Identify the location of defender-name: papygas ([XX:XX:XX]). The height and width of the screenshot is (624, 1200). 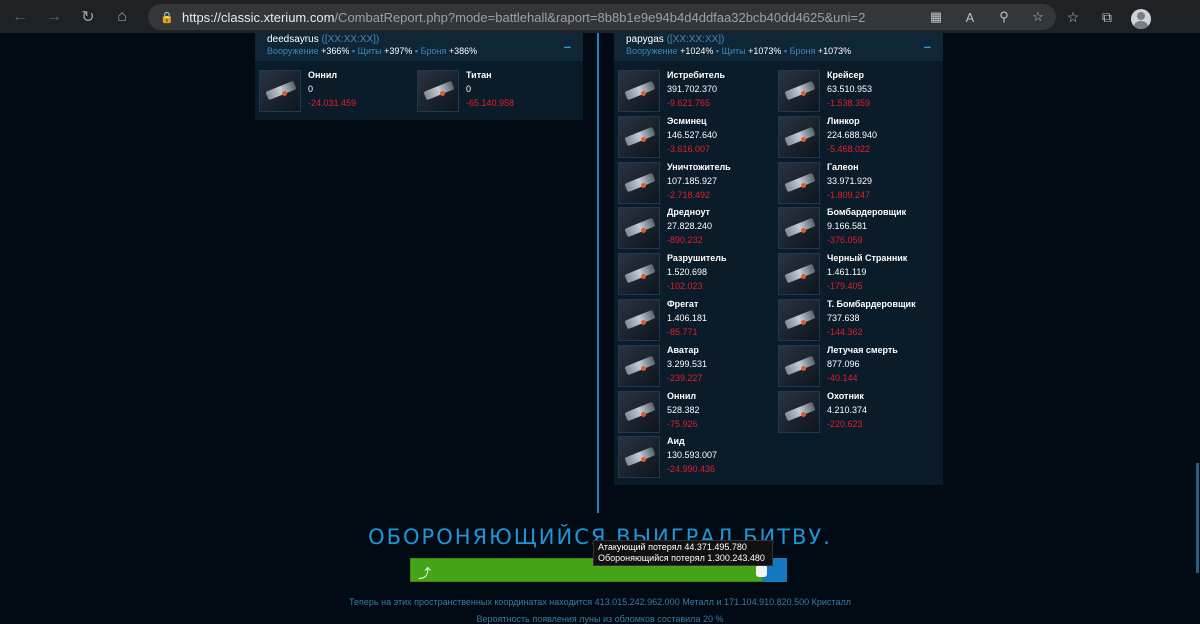
(675, 39).